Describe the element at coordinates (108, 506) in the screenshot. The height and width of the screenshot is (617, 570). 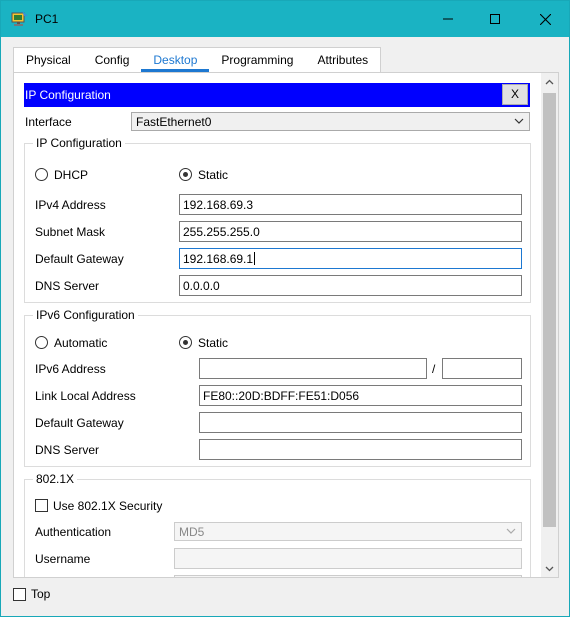
I see `use-8021x-label: Use 802.1X Security` at that location.